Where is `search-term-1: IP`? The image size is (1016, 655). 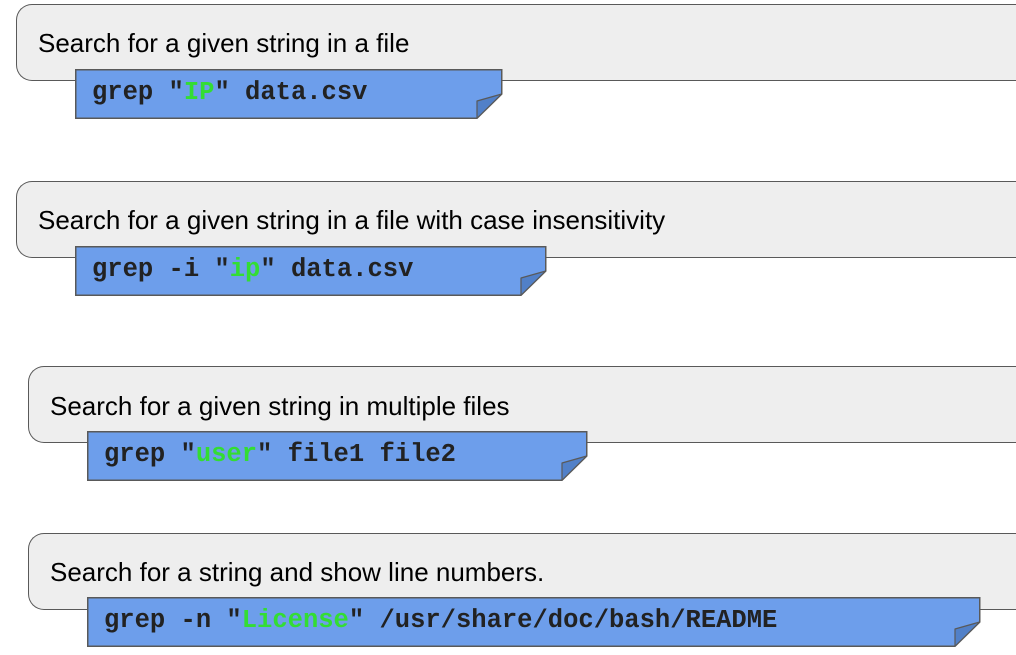 search-term-1: IP is located at coordinates (199, 92).